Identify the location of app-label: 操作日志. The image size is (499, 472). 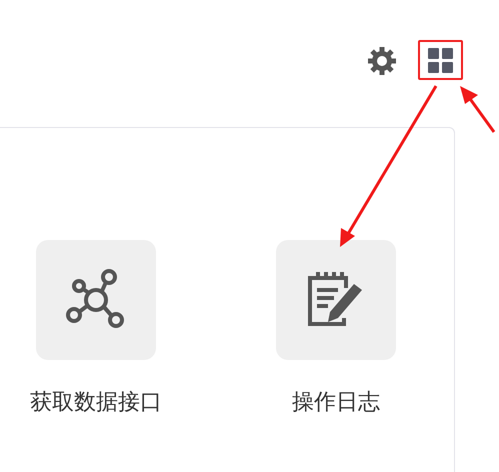
(336, 403).